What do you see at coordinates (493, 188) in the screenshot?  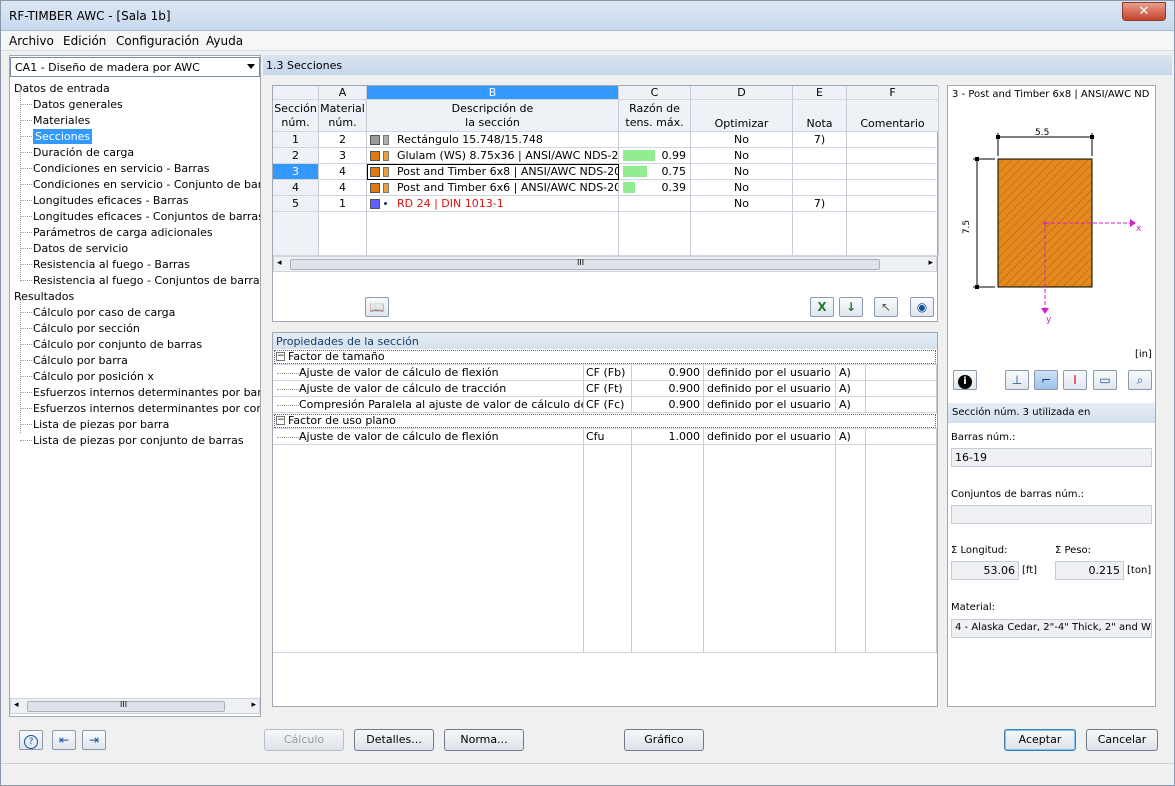 I see `section-description: Post and Timber 6x6 | ANSI/AWC NDS-2012` at bounding box center [493, 188].